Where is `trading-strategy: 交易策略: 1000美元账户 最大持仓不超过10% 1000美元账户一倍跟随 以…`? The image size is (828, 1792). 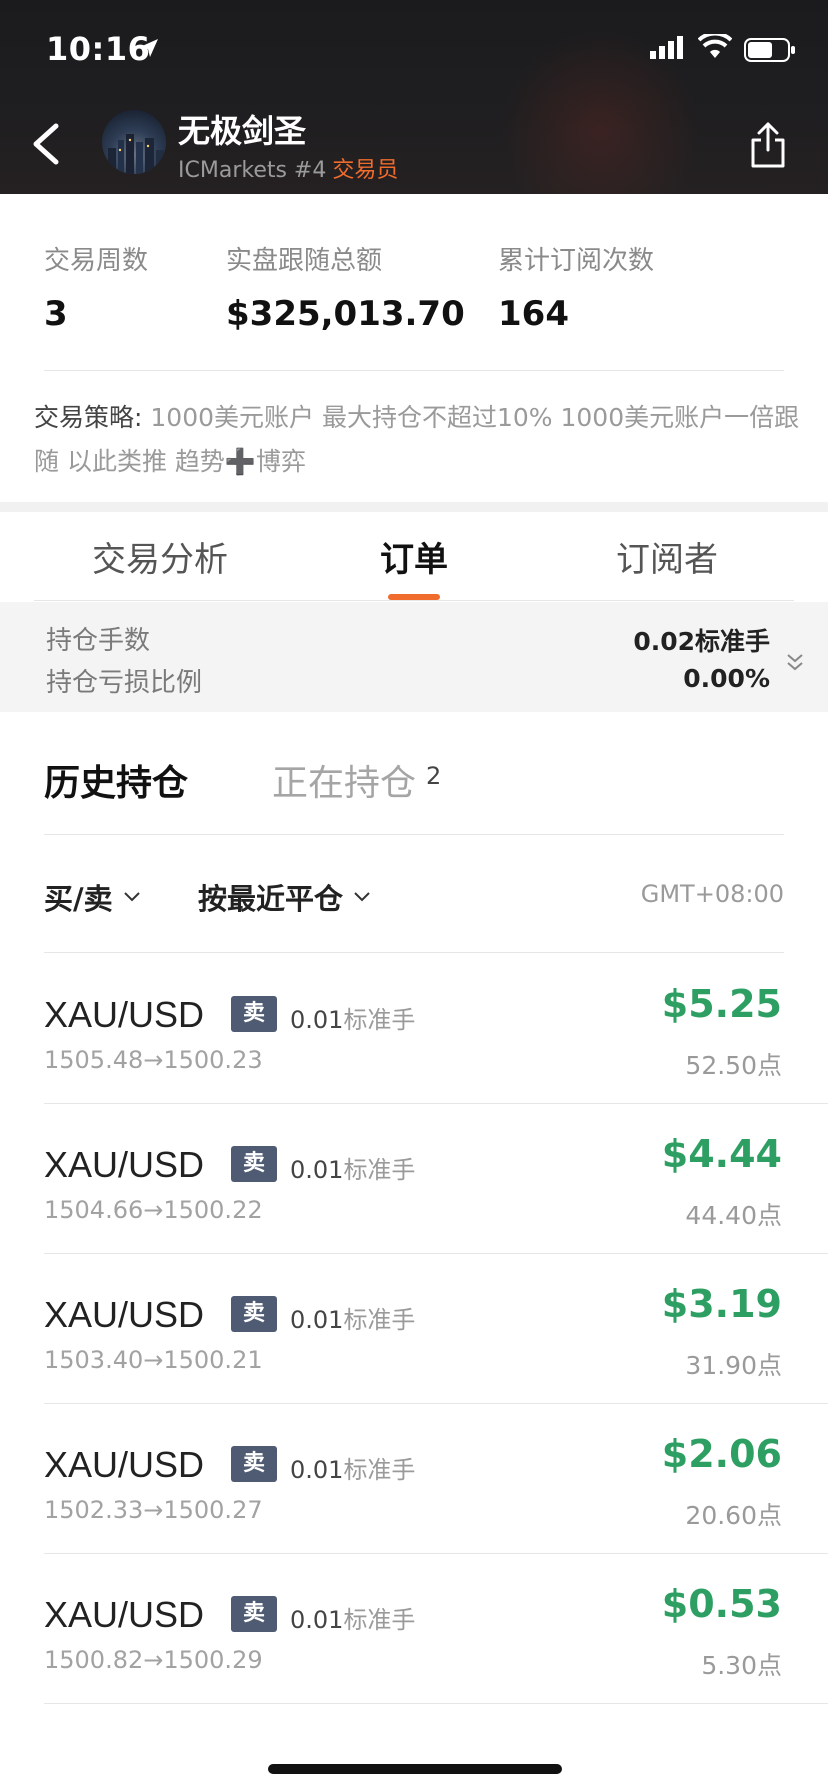 trading-strategy: 交易策略: 1000美元账户 最大持仓不超过10% 1000美元账户一倍跟随 以… is located at coordinates (419, 440).